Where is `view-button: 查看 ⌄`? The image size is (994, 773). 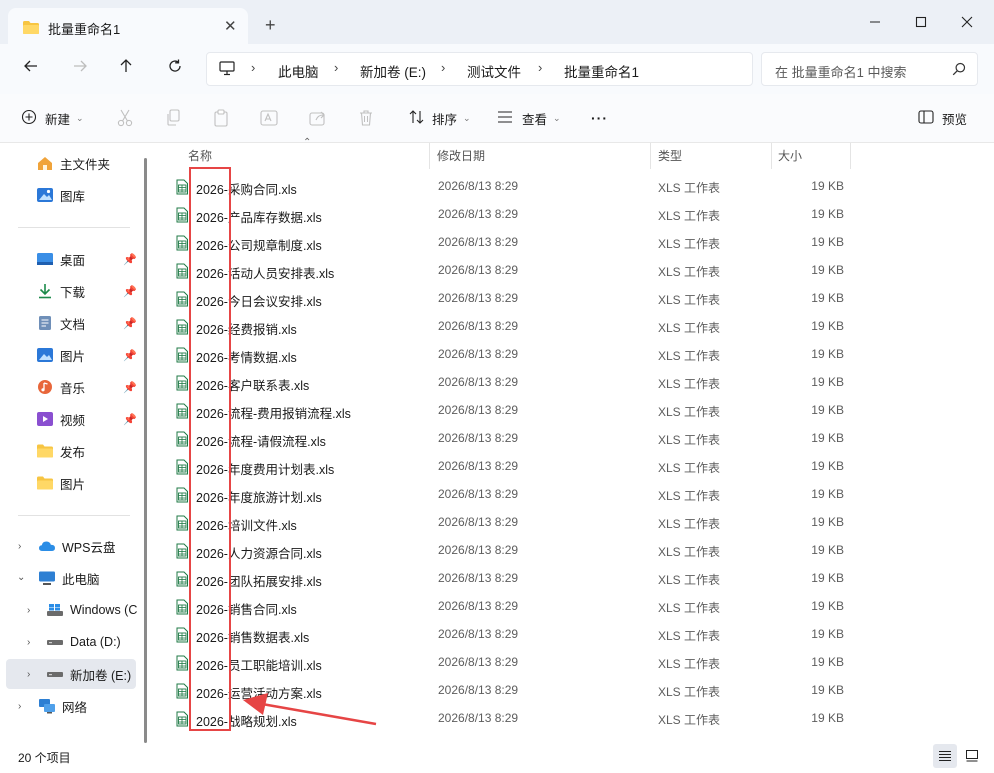 view-button: 查看 ⌄ is located at coordinates (529, 118).